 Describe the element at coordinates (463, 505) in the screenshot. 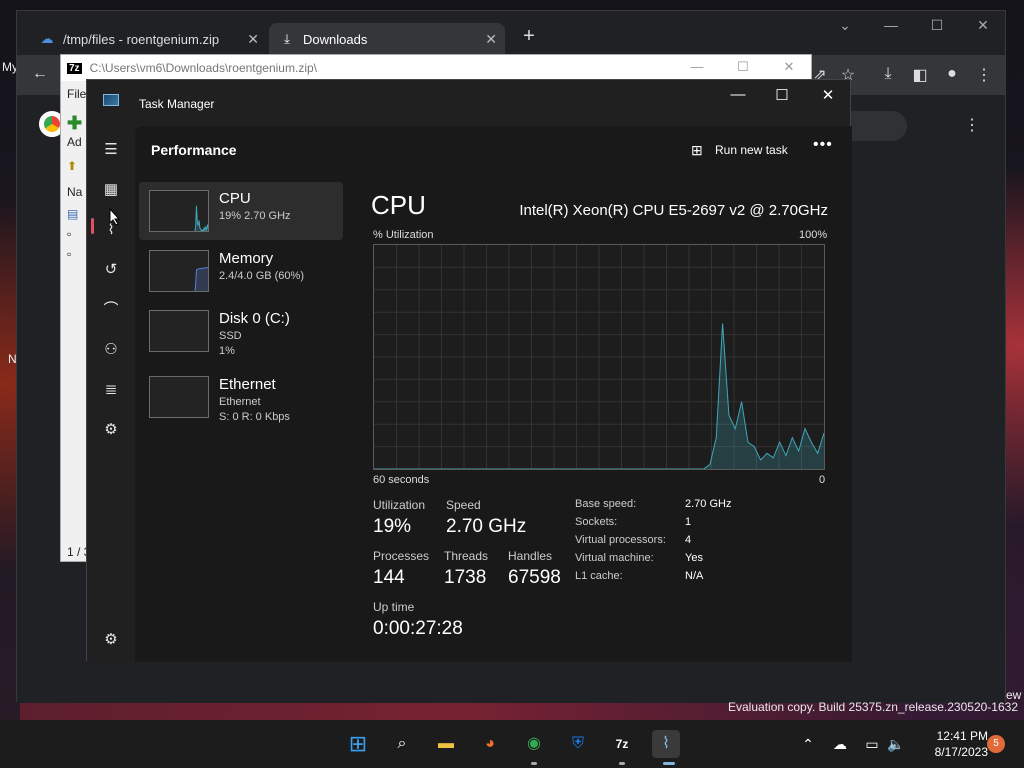

I see `speed-label: Speed` at that location.